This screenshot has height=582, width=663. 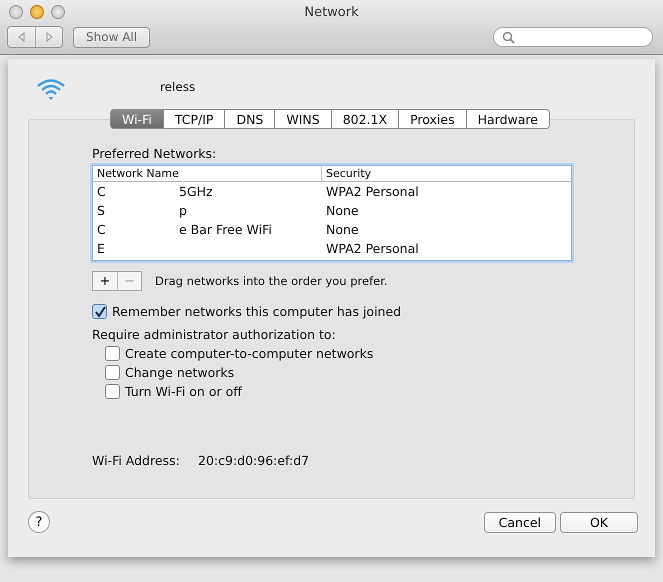 I want to click on section-label: Require administrator authorization to:, so click(x=214, y=334).